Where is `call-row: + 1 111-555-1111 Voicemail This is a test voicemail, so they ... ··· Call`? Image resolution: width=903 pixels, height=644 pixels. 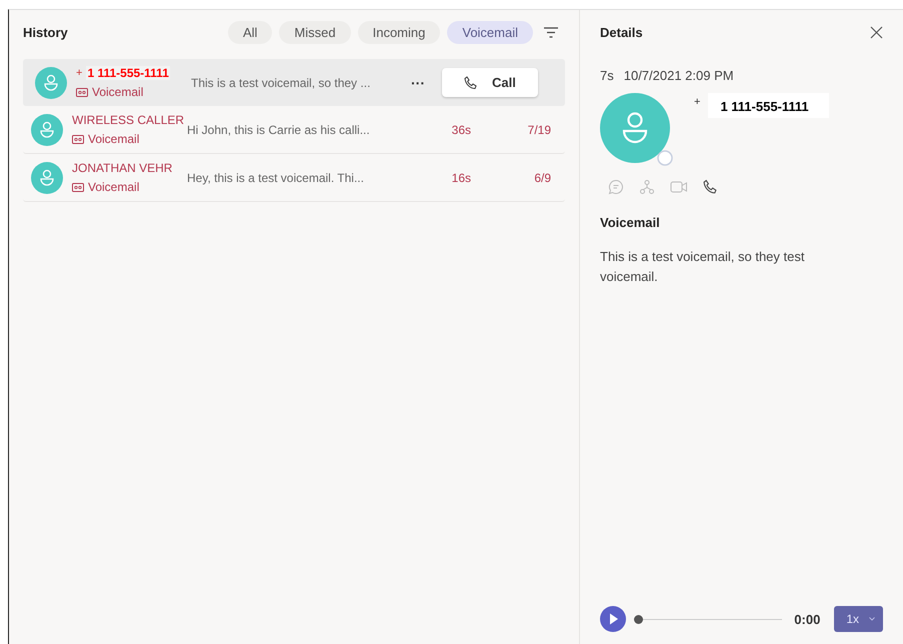 call-row: + 1 111-555-1111 Voicemail This is a test voicemail, so they ... ··· Call is located at coordinates (294, 82).